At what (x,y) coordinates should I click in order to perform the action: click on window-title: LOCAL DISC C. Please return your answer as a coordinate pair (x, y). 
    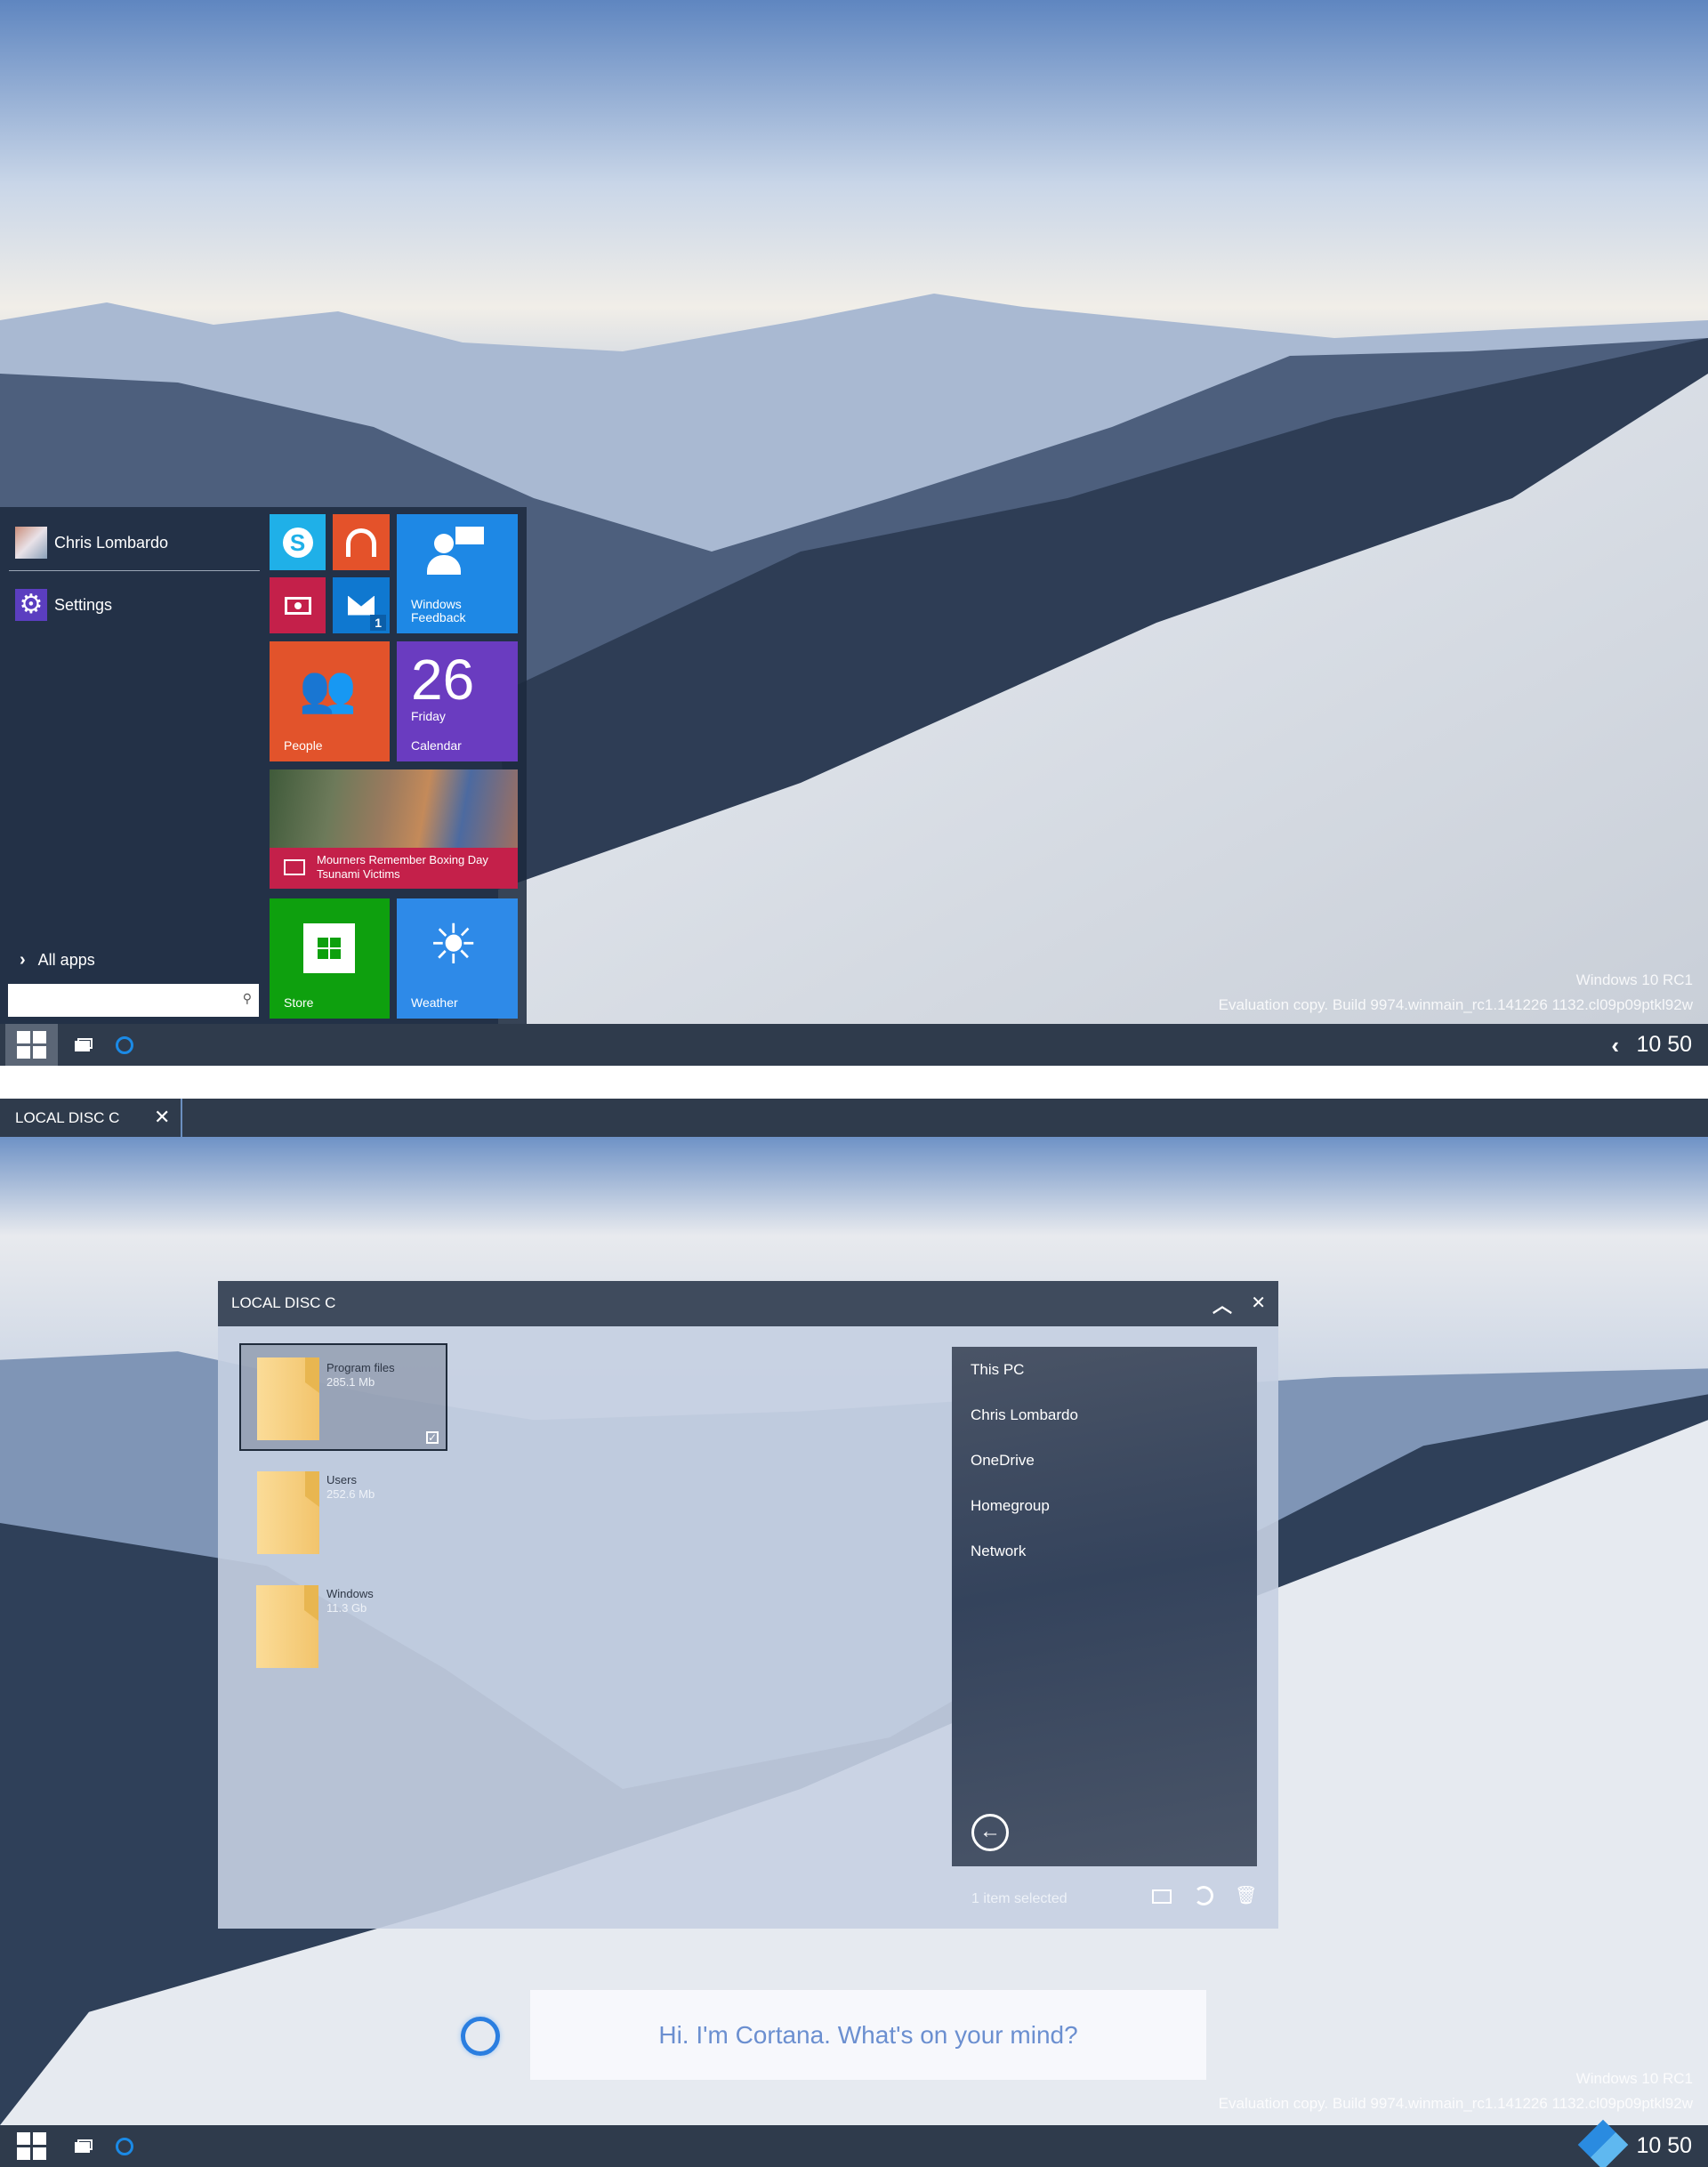
    Looking at the image, I should click on (283, 1302).